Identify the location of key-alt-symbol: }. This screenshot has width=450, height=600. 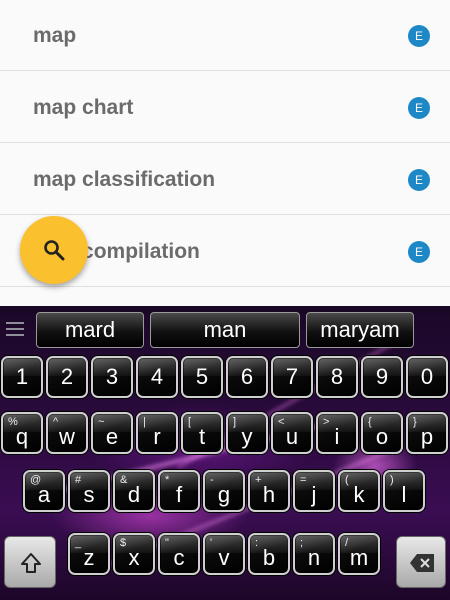
(415, 422).